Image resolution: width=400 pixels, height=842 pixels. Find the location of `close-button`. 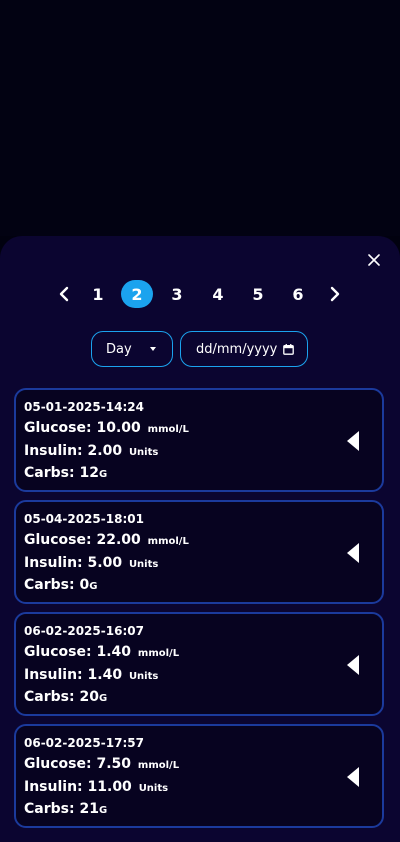

close-button is located at coordinates (374, 260).